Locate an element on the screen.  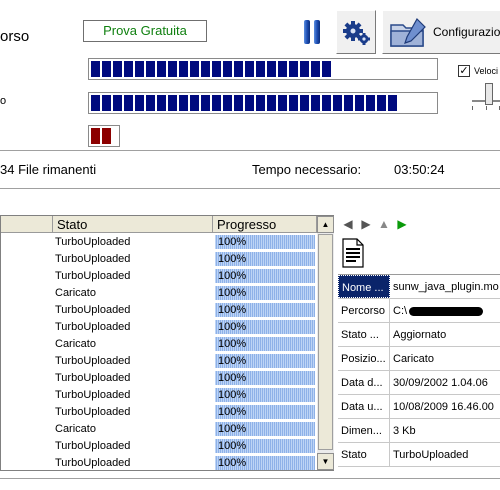
speed-checkbox: ✓ is located at coordinates (464, 71).